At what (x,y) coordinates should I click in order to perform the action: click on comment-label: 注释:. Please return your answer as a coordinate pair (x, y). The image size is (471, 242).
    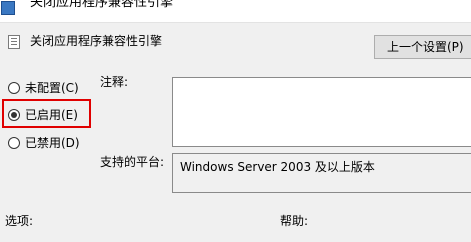
    Looking at the image, I should click on (114, 82).